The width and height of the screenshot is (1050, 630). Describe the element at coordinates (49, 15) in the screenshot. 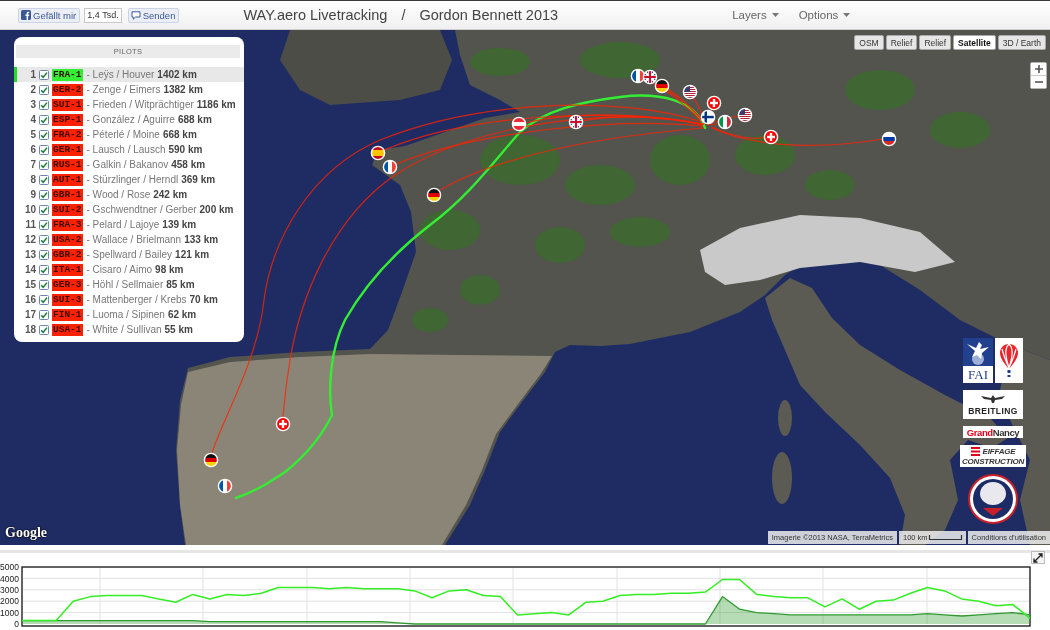

I see `like-button: Gefällt mir` at that location.